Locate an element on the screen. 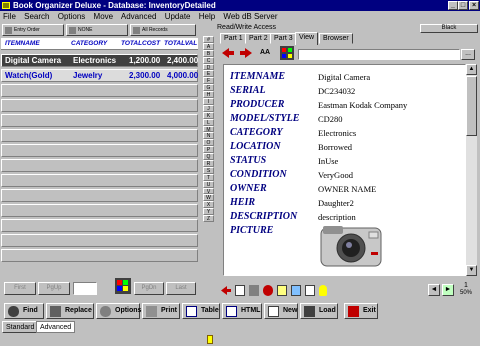 This screenshot has height=346, width=480. alpha-tab: Y is located at coordinates (208, 211).